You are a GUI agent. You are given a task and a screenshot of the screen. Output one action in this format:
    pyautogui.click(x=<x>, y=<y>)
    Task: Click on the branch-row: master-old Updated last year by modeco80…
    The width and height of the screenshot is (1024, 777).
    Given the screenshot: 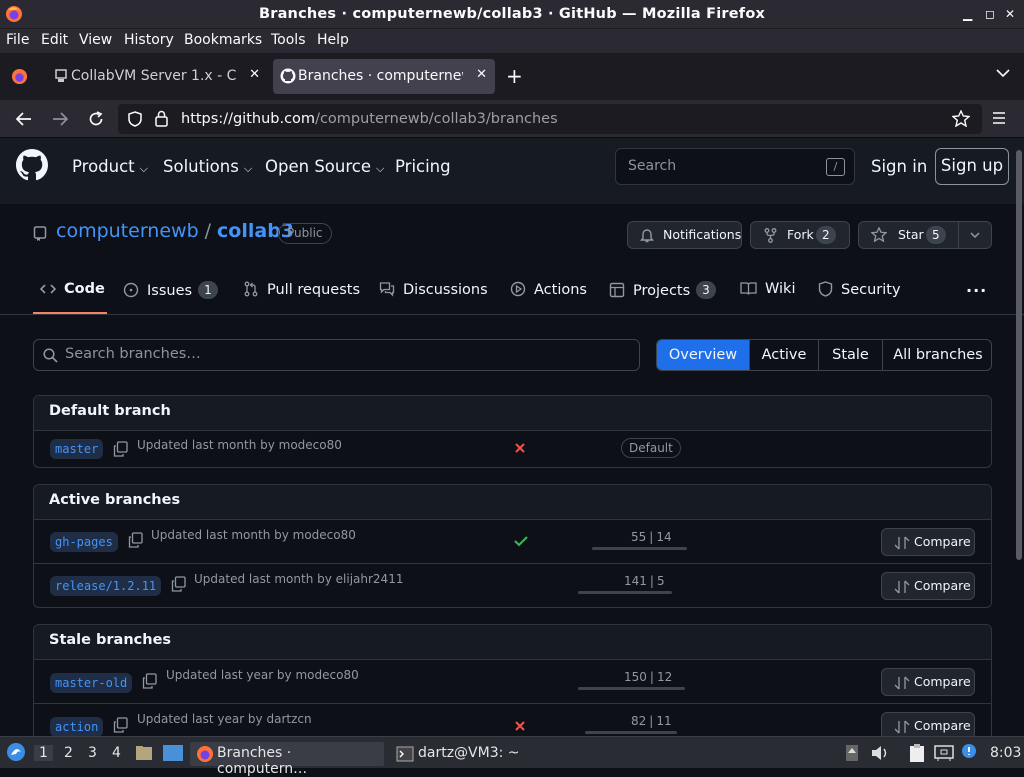 What is the action you would take?
    pyautogui.click(x=512, y=682)
    